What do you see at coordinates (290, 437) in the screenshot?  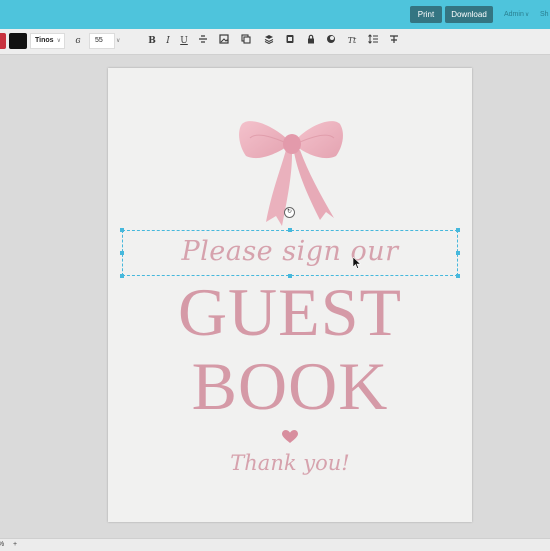 I see `heart-icon` at bounding box center [290, 437].